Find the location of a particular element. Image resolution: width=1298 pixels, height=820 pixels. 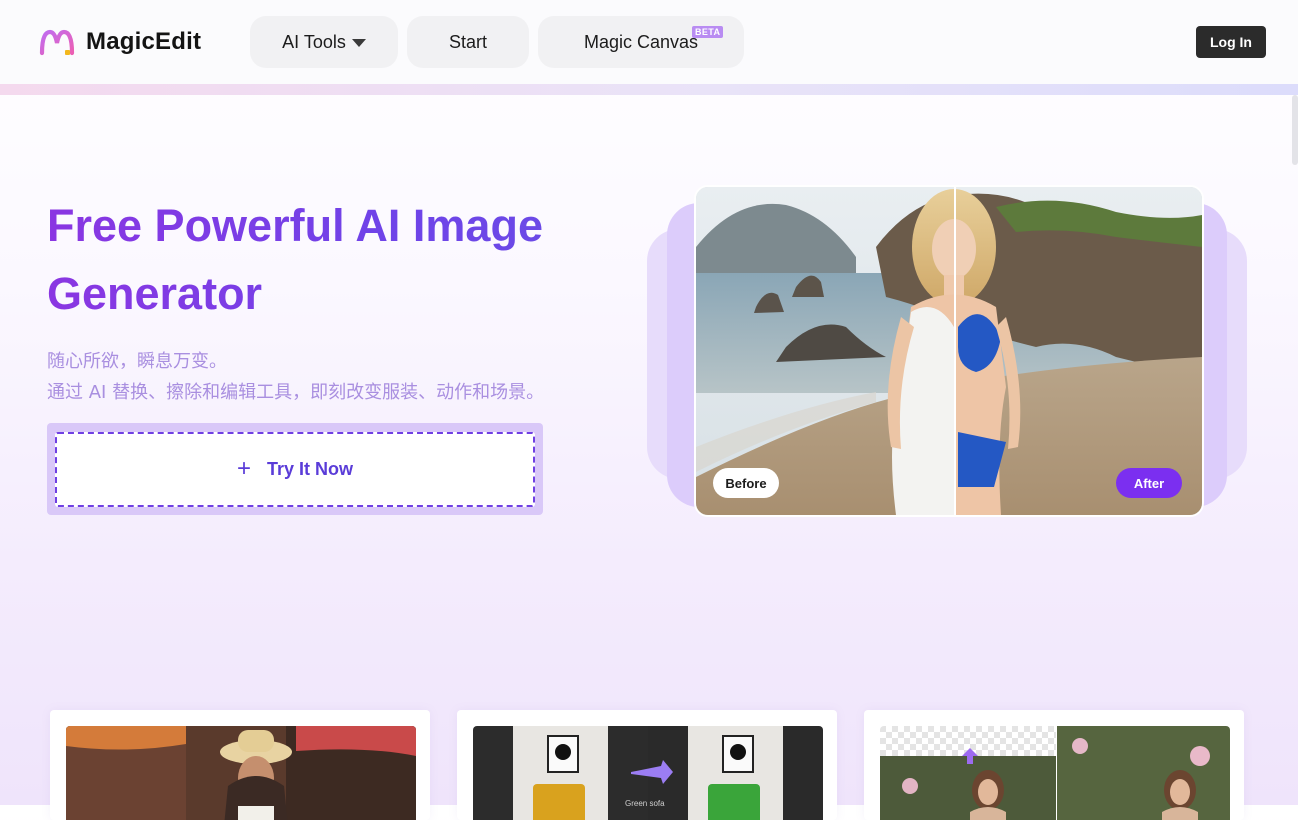

try-it-now-container: + Try It Now is located at coordinates (295, 469).